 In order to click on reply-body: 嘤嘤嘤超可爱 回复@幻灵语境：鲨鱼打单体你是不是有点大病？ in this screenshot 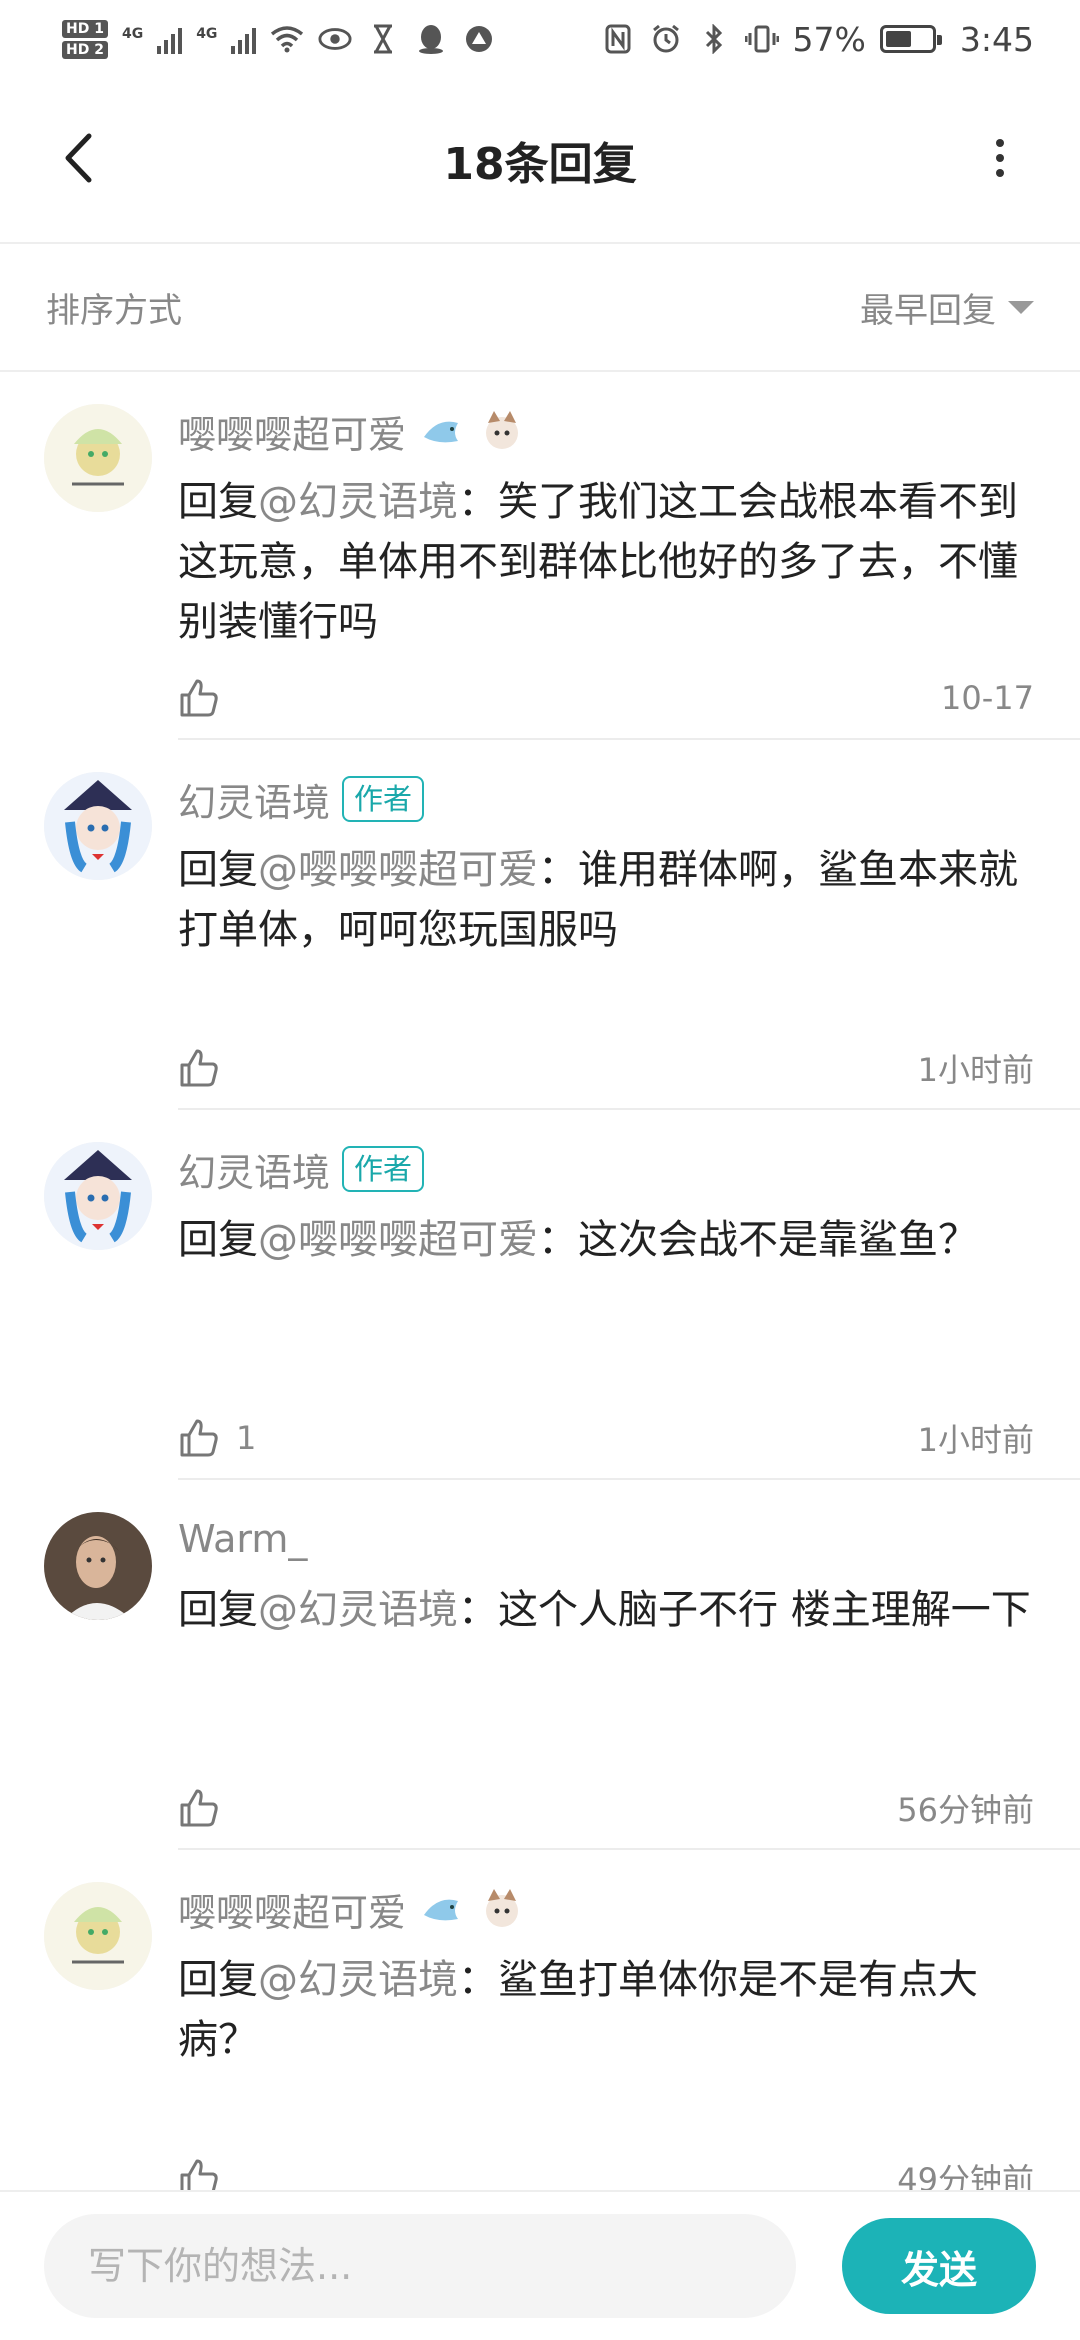, I will do `click(606, 1972)`.